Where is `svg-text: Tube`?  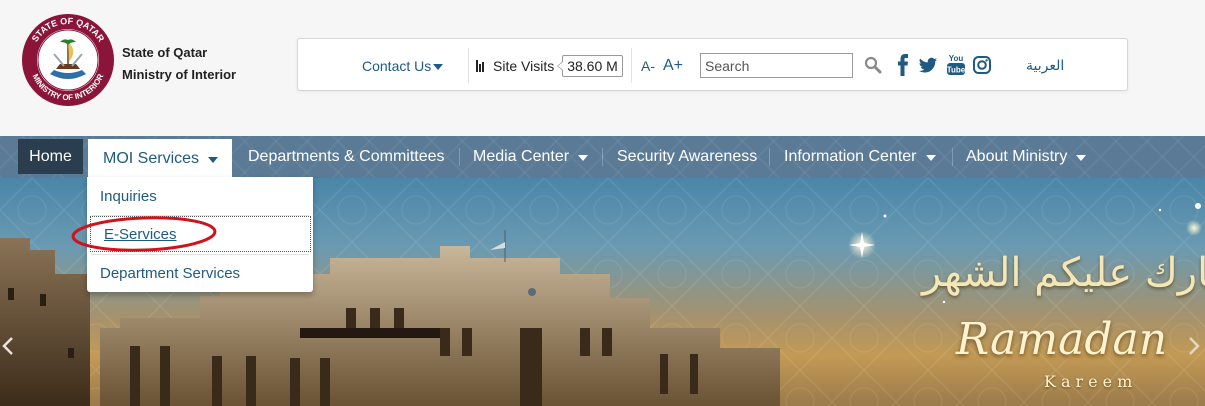
svg-text: Tube is located at coordinates (956, 70).